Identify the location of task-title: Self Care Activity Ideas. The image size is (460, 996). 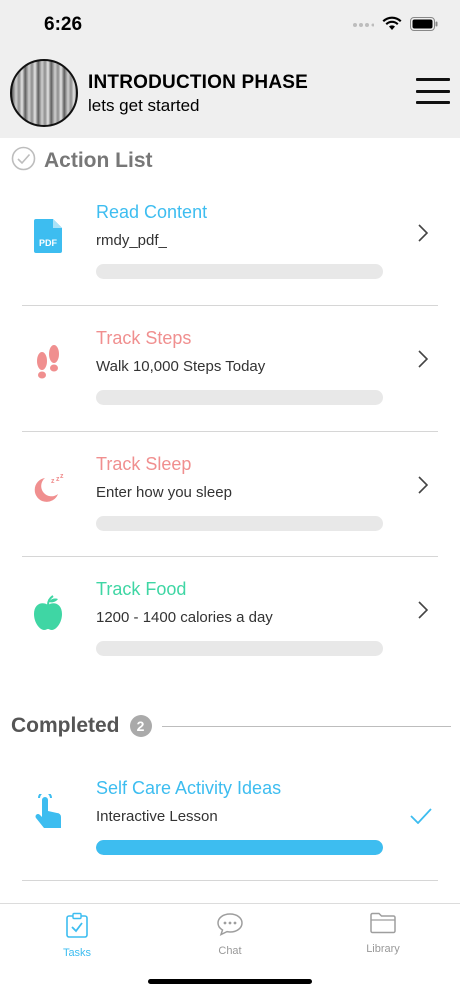
(189, 788).